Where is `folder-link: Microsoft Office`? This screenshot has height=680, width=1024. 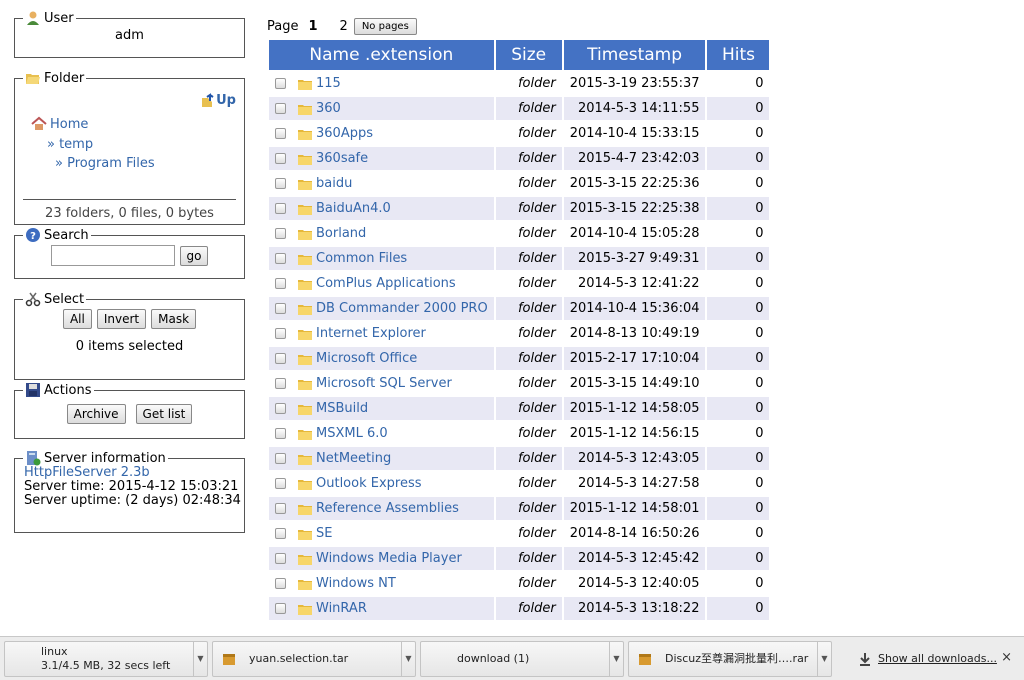 folder-link: Microsoft Office is located at coordinates (366, 358).